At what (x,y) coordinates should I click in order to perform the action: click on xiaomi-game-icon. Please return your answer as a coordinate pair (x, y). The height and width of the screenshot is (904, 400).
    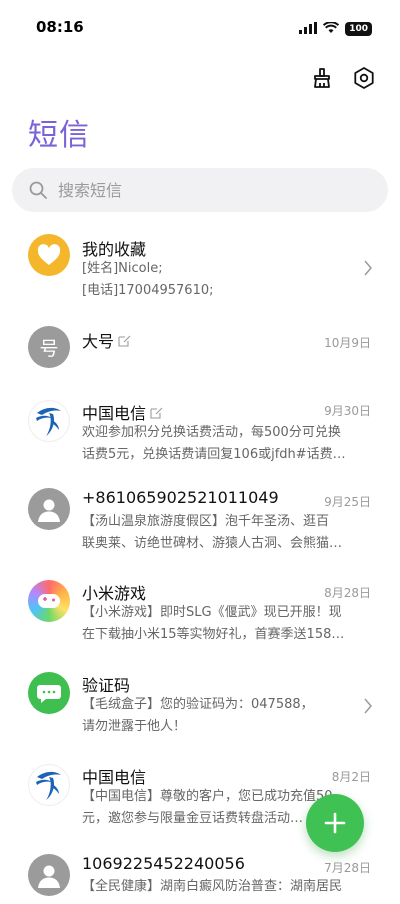
    Looking at the image, I should click on (49, 601).